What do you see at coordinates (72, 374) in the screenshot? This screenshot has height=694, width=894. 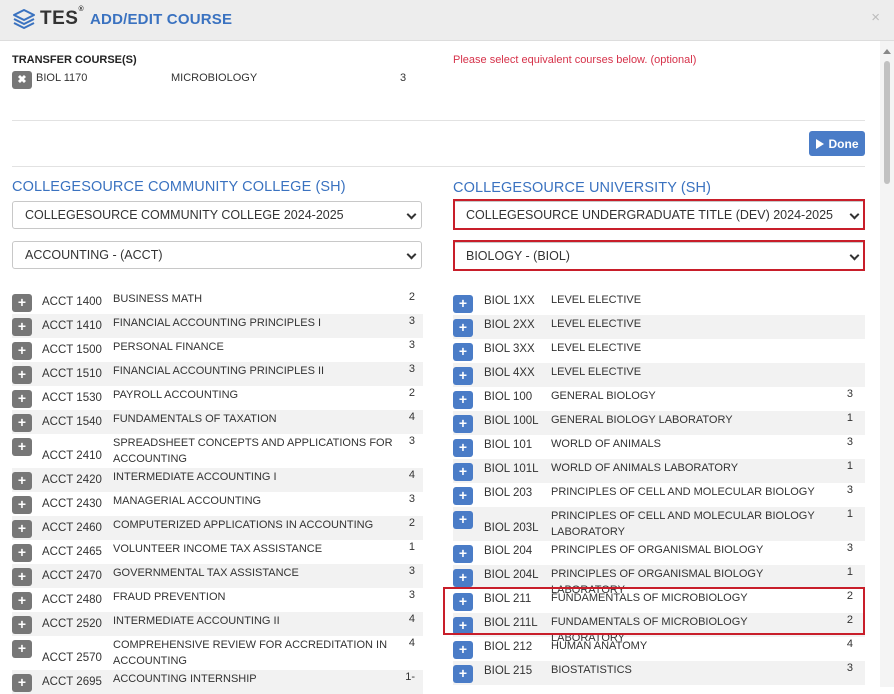 I see `course-code: ACCT 1510` at bounding box center [72, 374].